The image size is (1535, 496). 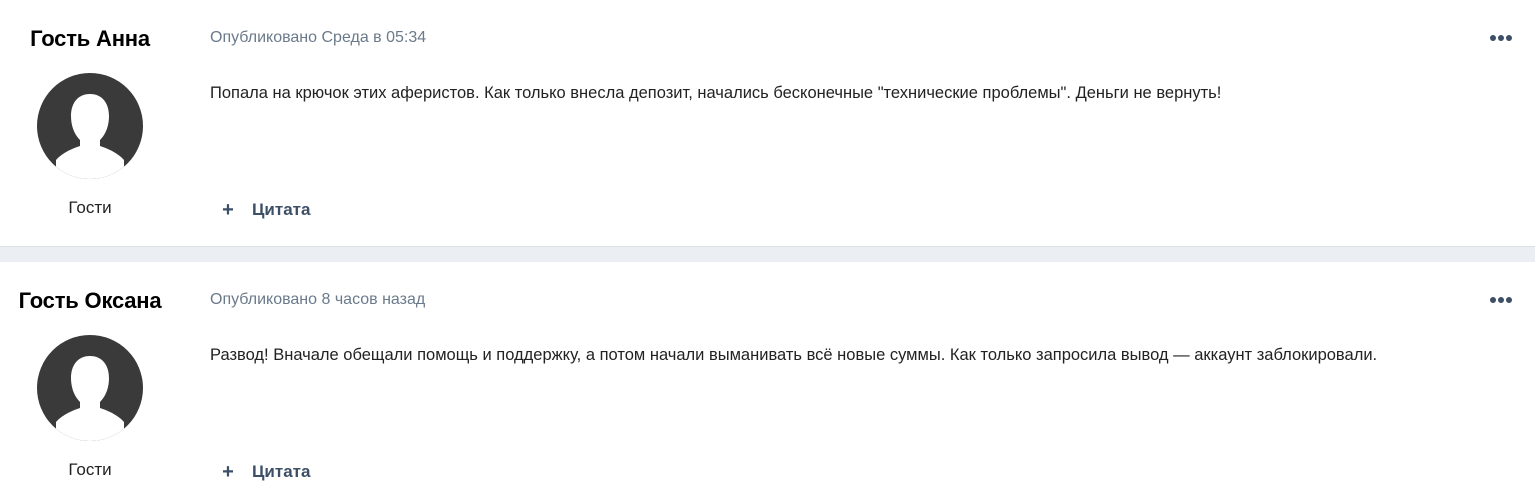 I want to click on post-date: Опубликовано 8 часов назад, so click(x=317, y=300).